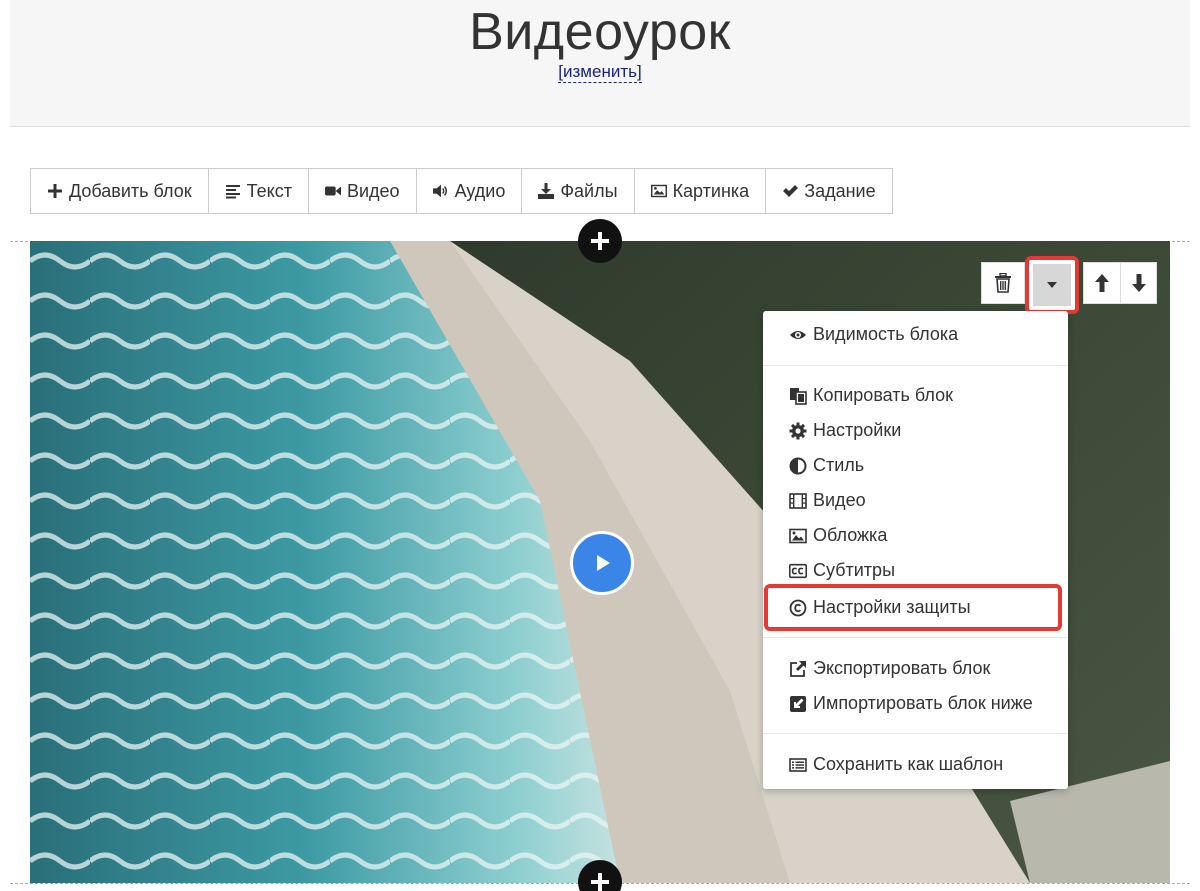 The image size is (1200, 891). I want to click on external-link-icon, so click(798, 668).